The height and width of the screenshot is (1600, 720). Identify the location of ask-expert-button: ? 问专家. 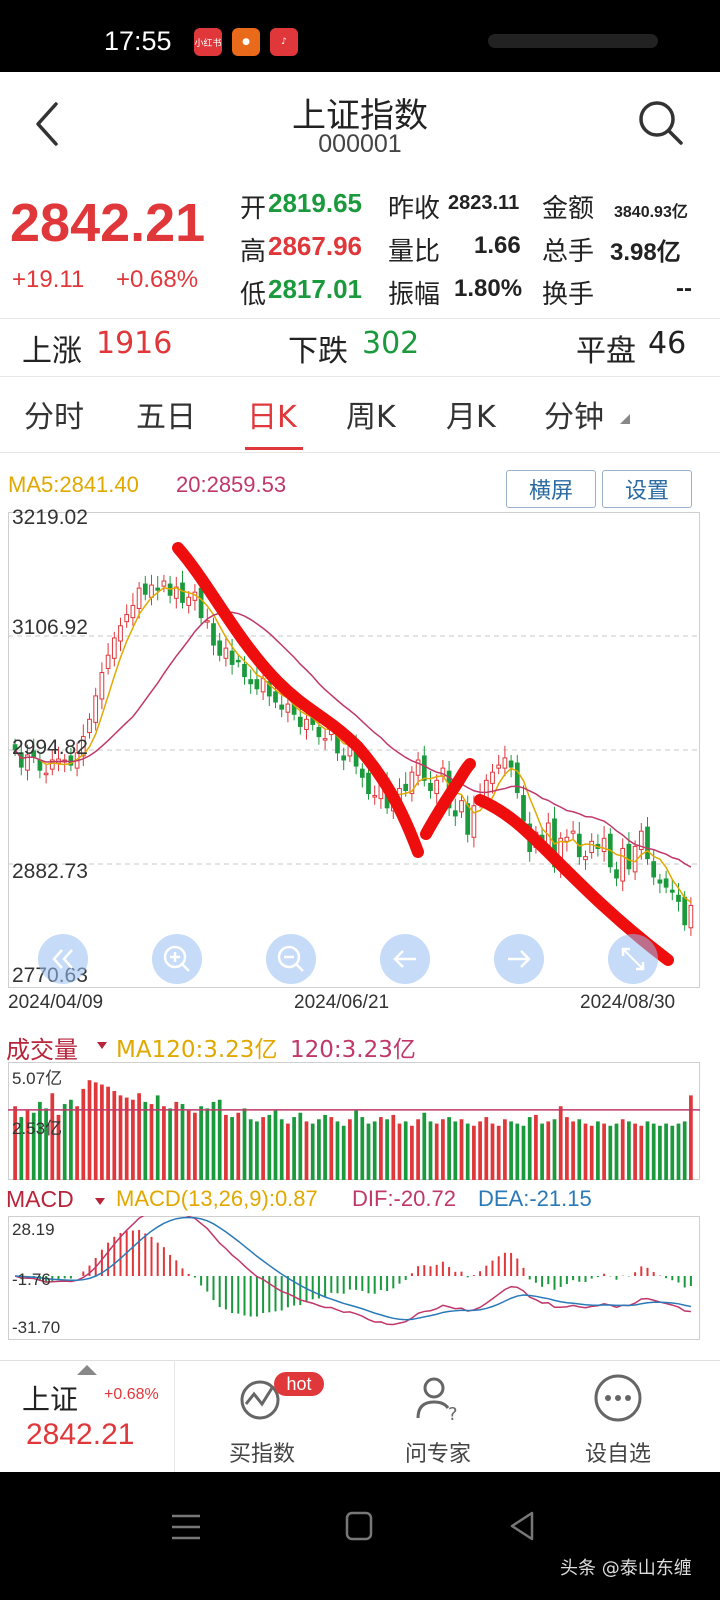
(438, 1416).